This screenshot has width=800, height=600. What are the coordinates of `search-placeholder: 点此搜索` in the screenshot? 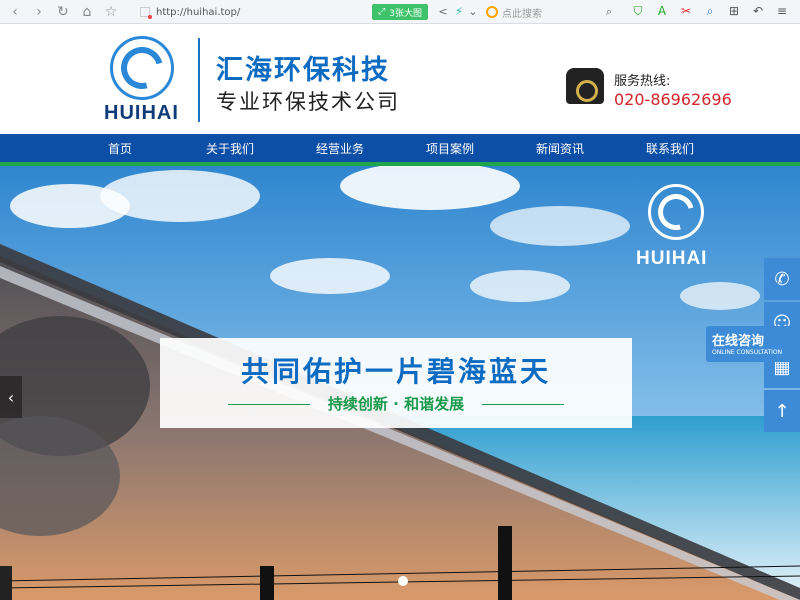 It's located at (522, 14).